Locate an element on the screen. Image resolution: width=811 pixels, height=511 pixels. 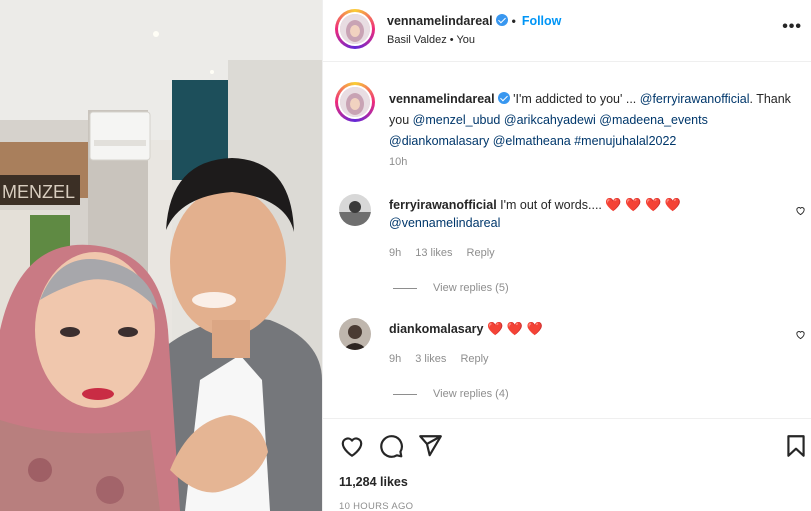
bookmark-icon is located at coordinates (796, 446).